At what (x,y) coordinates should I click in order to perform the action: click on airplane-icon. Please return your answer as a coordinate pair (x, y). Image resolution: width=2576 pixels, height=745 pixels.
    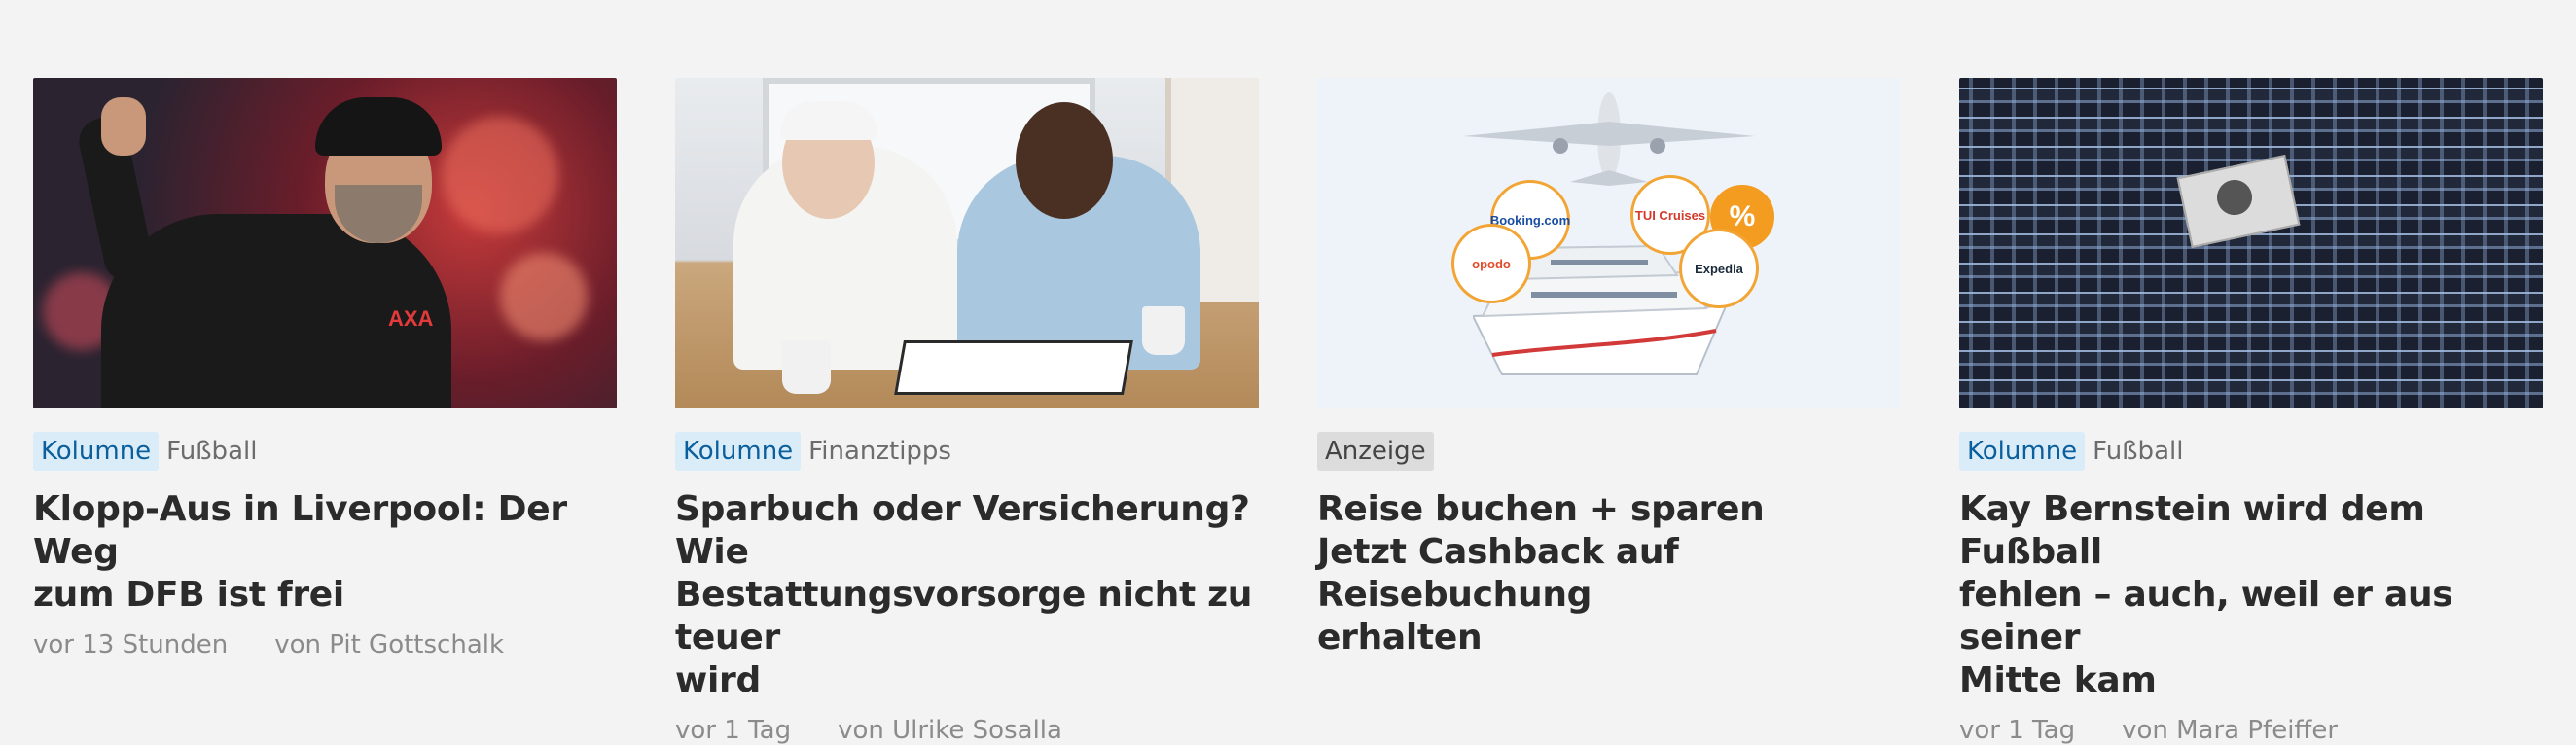
    Looking at the image, I should click on (1609, 139).